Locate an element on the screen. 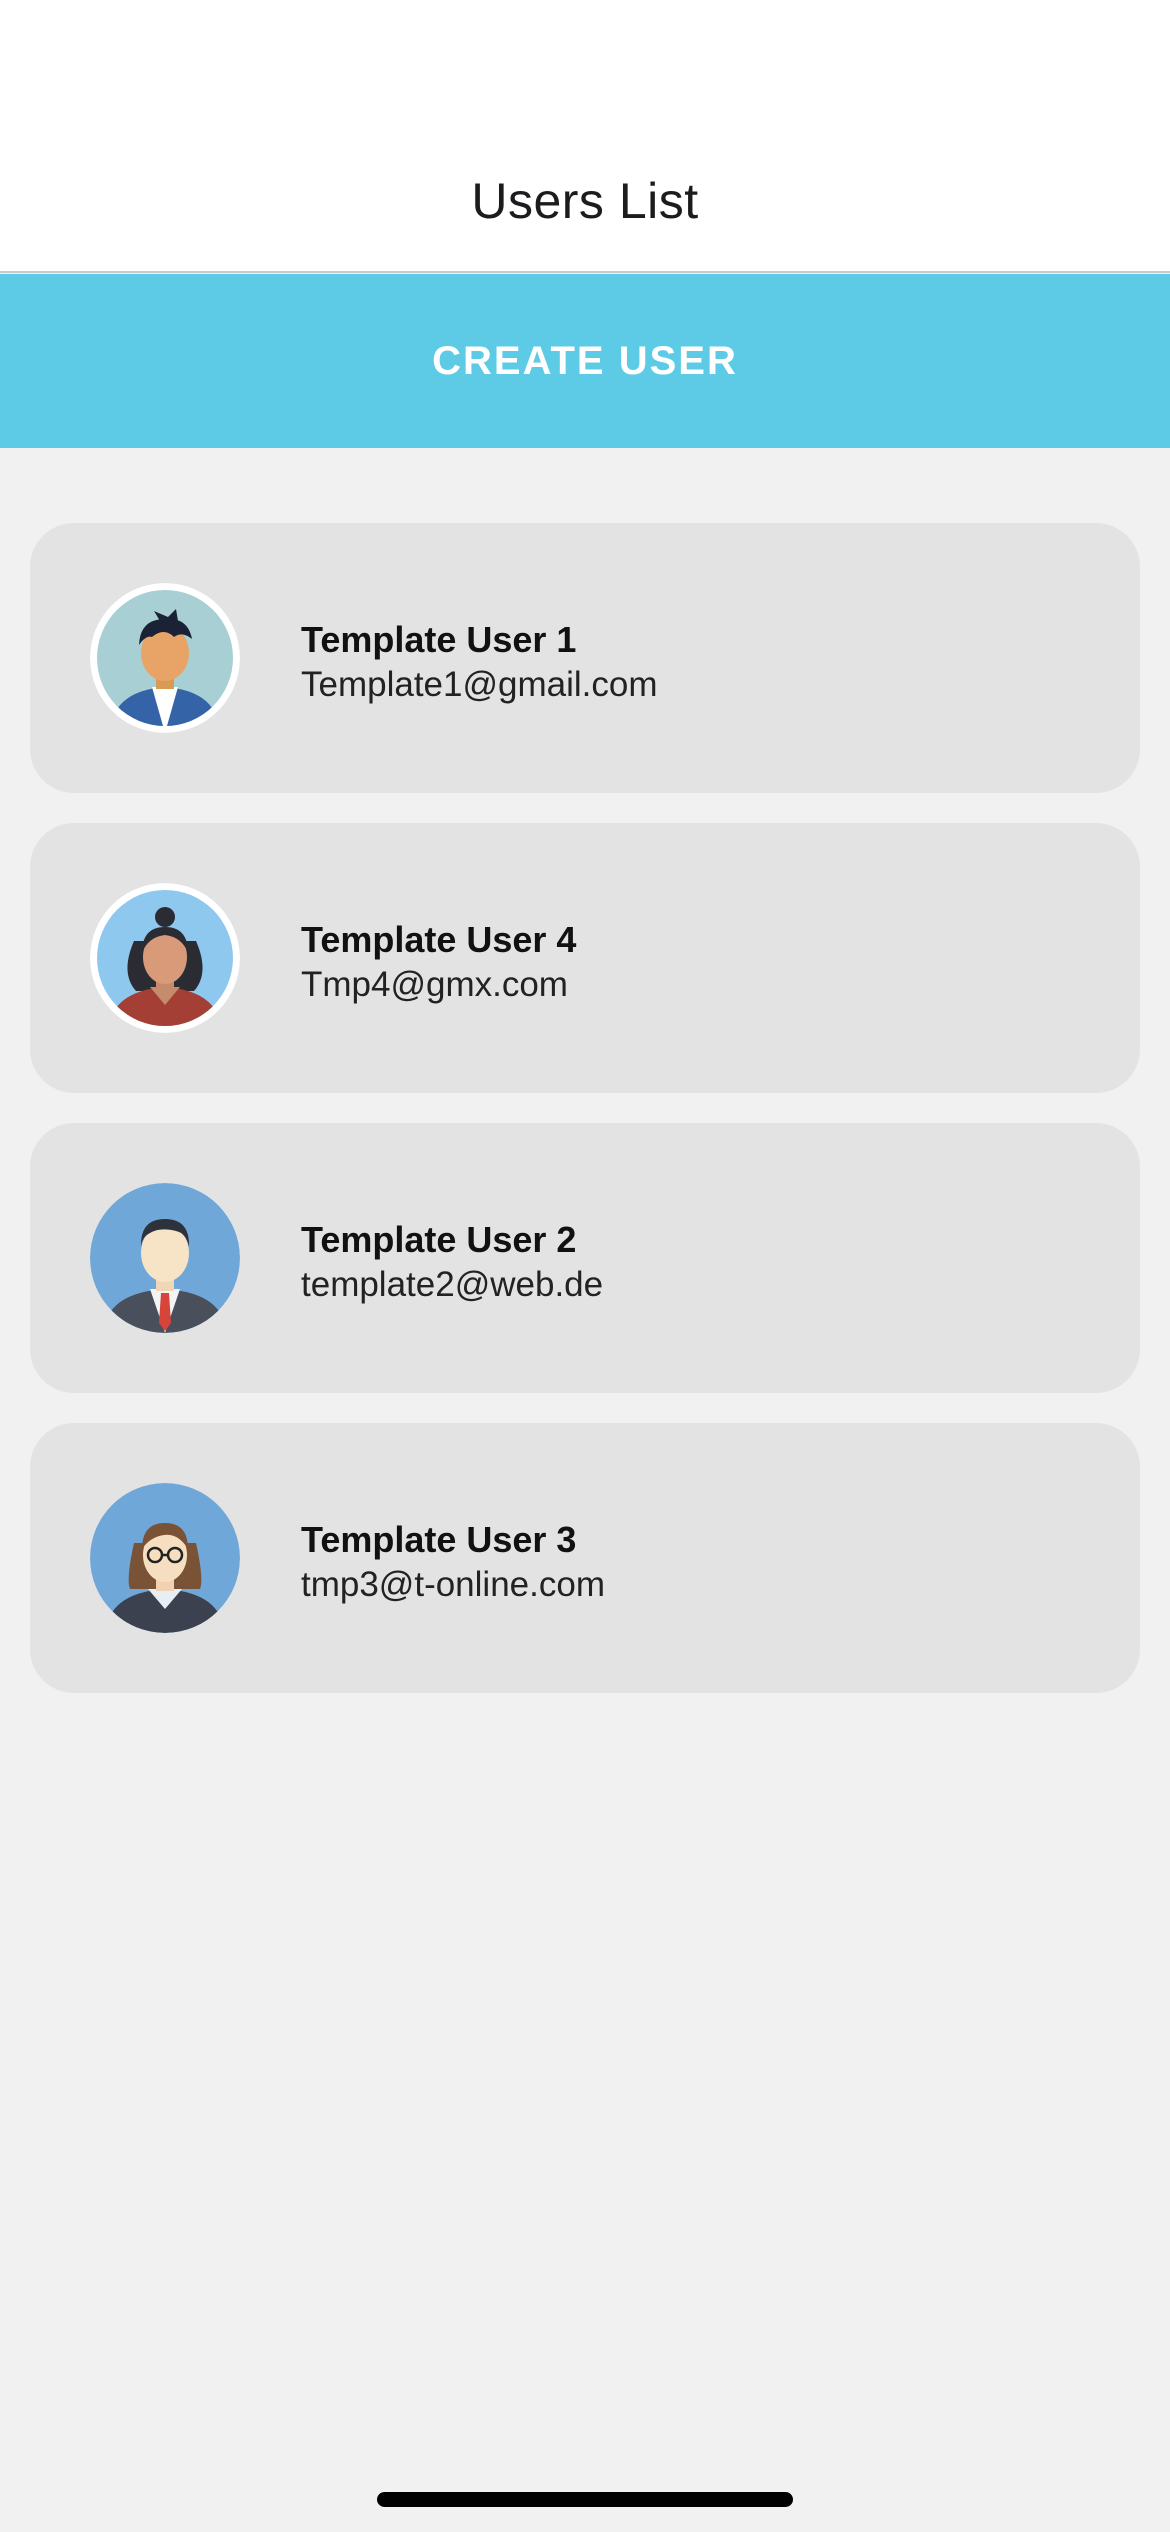 The width and height of the screenshot is (1170, 2532). avatar-man-suit-icon is located at coordinates (165, 1258).